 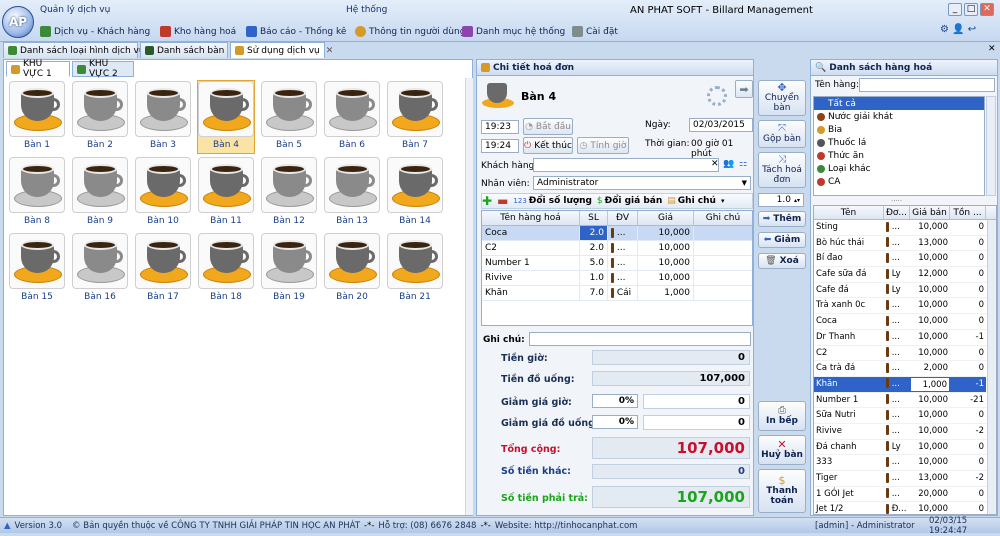 What do you see at coordinates (189, 50) in the screenshot?
I see `tab-table-list: Danh sách bàn✕` at bounding box center [189, 50].